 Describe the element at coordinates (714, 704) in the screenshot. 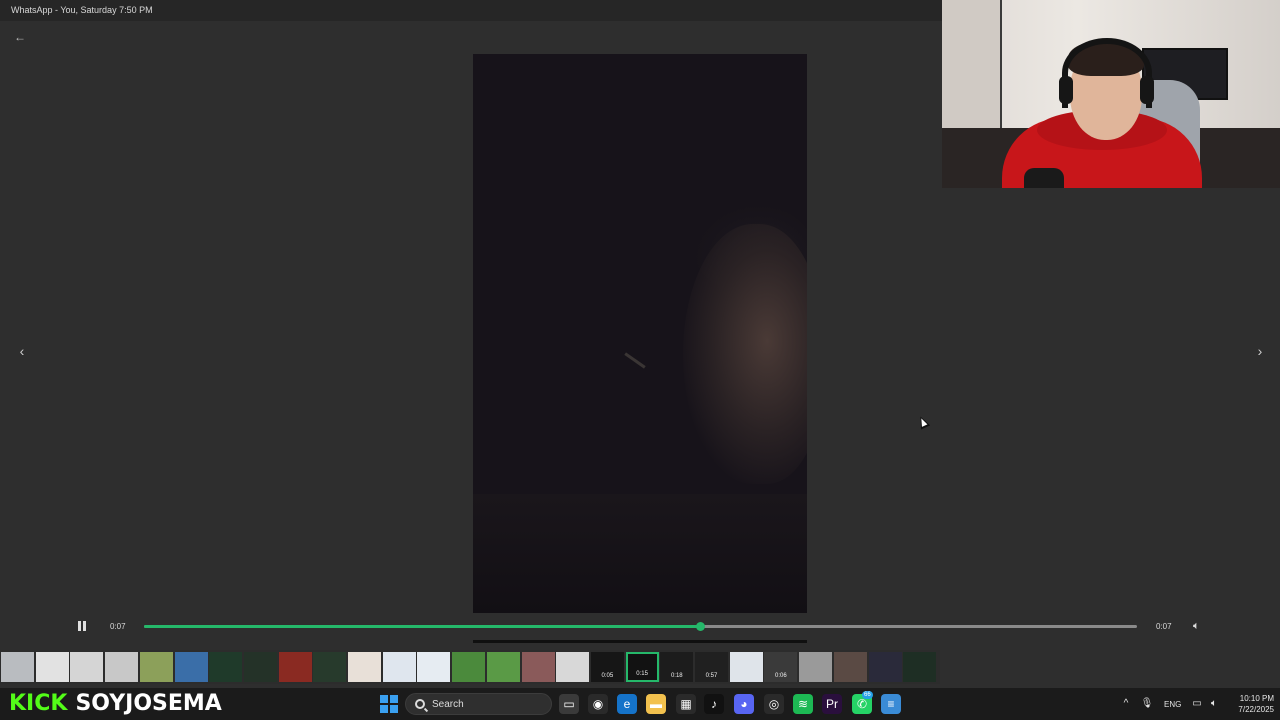

I see `tiktok-icon: ♪` at that location.